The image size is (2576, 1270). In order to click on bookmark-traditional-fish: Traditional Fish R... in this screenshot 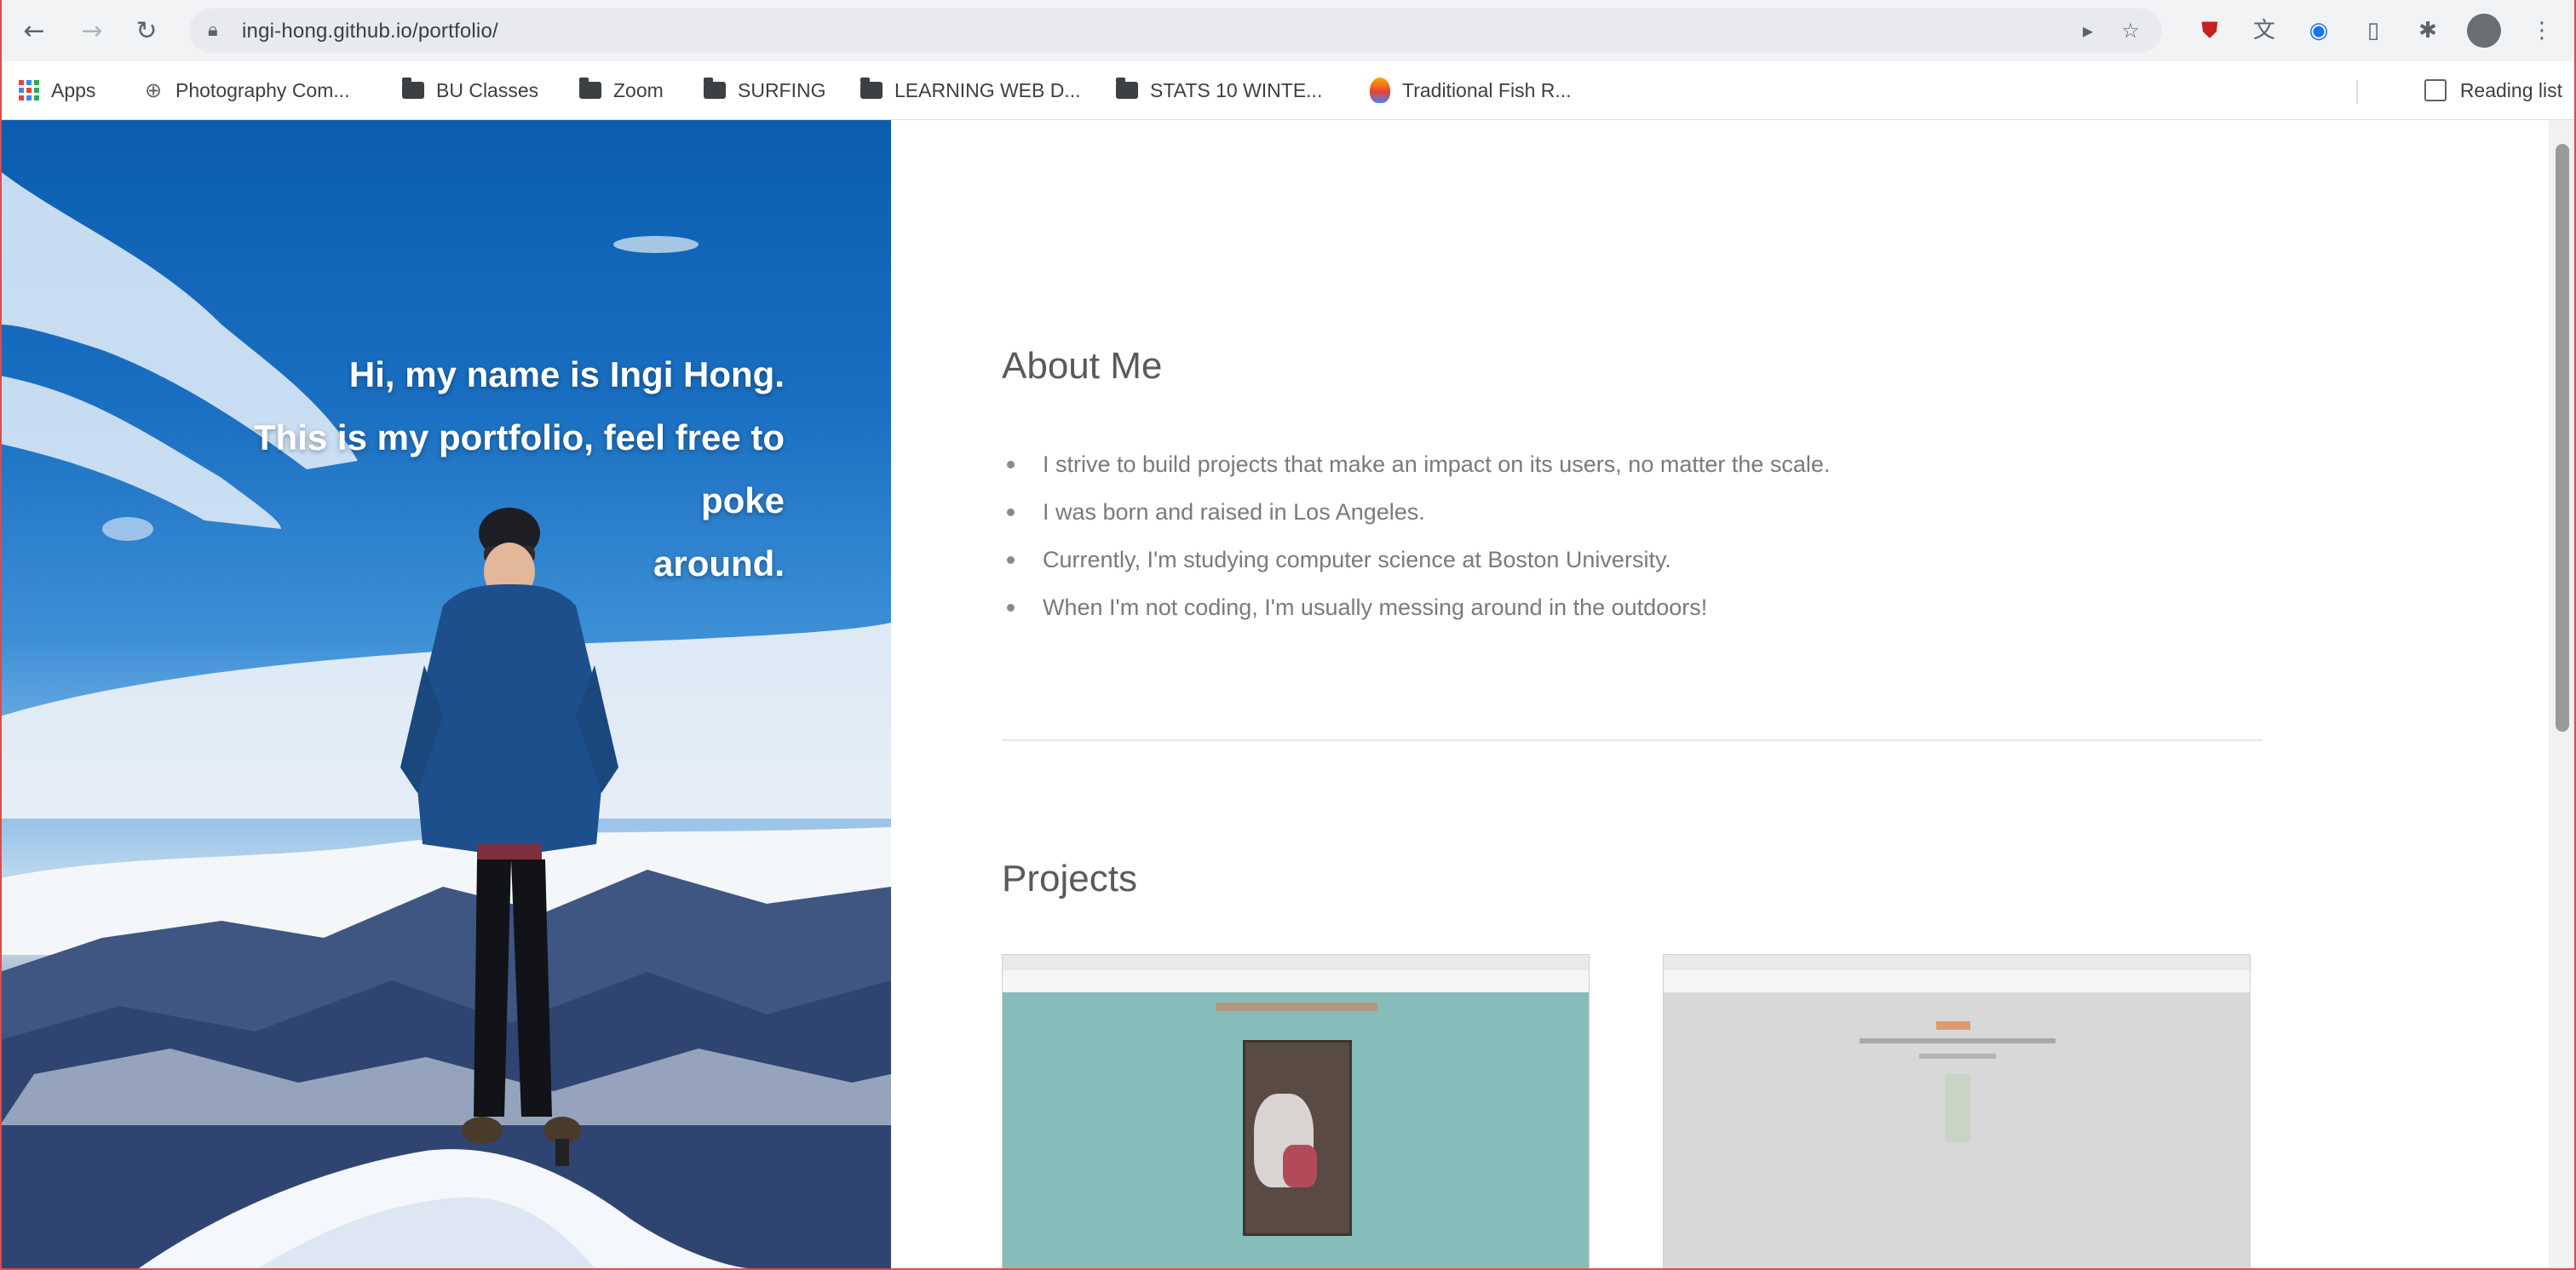, I will do `click(1471, 90)`.